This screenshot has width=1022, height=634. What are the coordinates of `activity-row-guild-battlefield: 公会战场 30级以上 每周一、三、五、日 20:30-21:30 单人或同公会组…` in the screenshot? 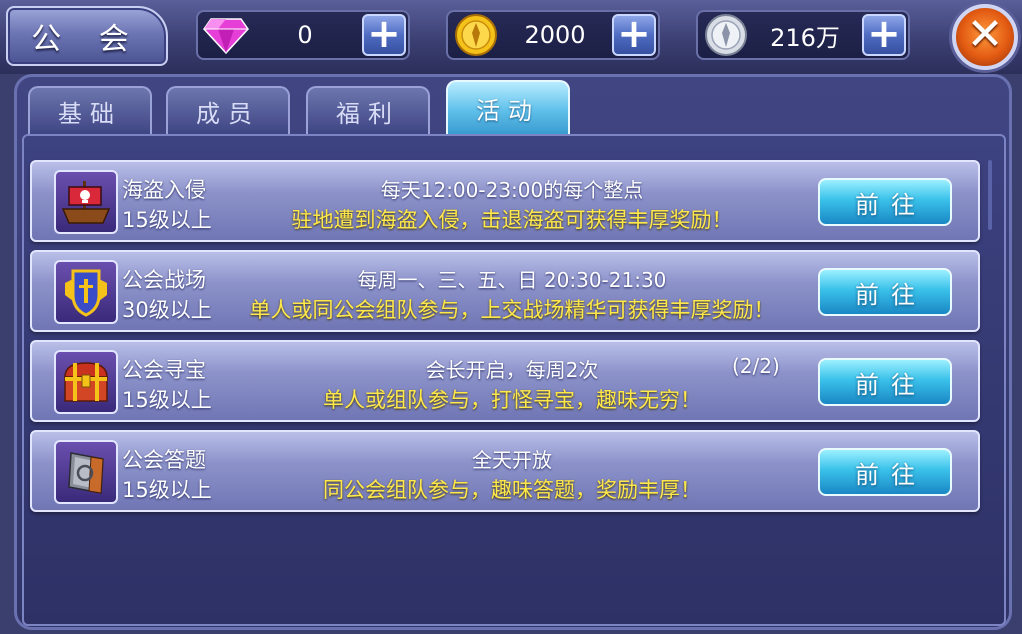 It's located at (505, 291).